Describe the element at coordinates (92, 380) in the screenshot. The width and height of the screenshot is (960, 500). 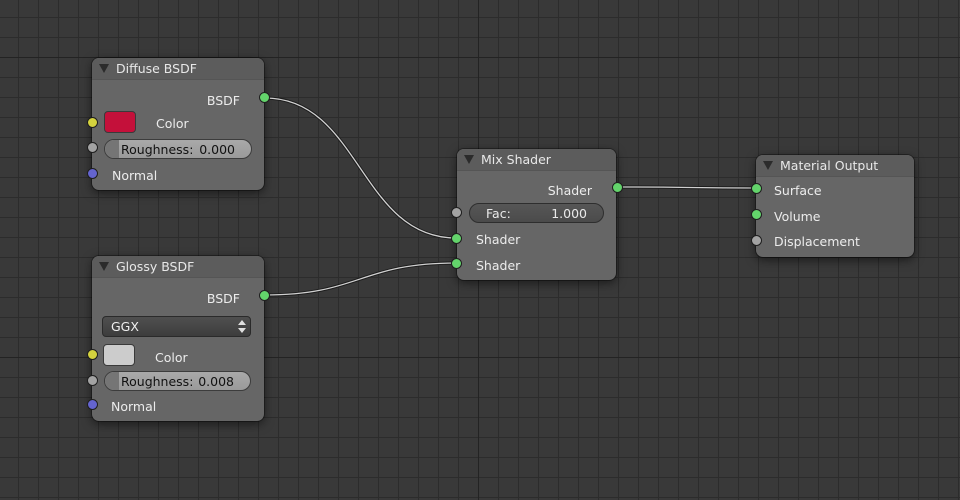
I see `glossy-roughness-input-socket` at that location.